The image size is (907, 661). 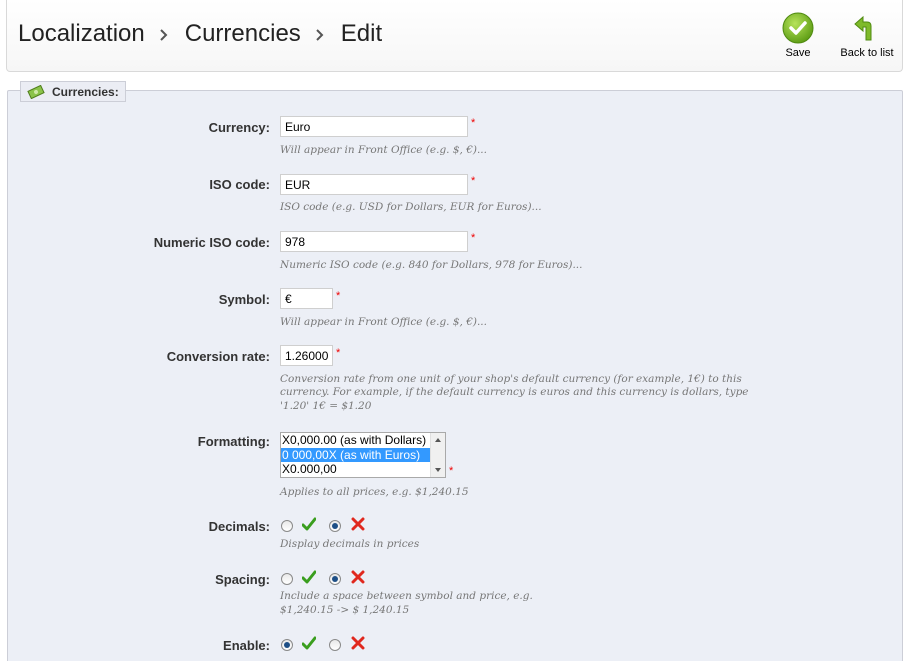 What do you see at coordinates (211, 242) in the screenshot?
I see `numeric-iso-label: Numeric ISO code:` at bounding box center [211, 242].